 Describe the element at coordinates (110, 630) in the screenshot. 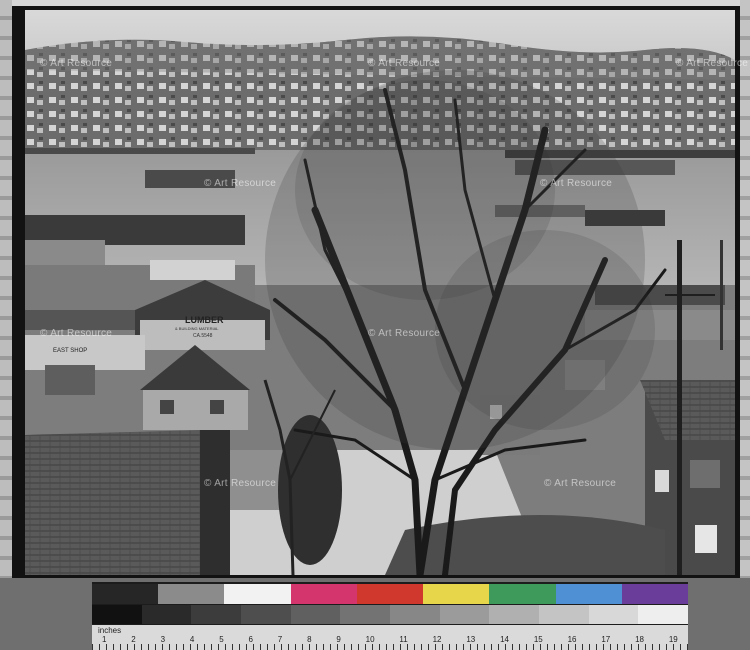

I see `ruler-label: inches` at that location.